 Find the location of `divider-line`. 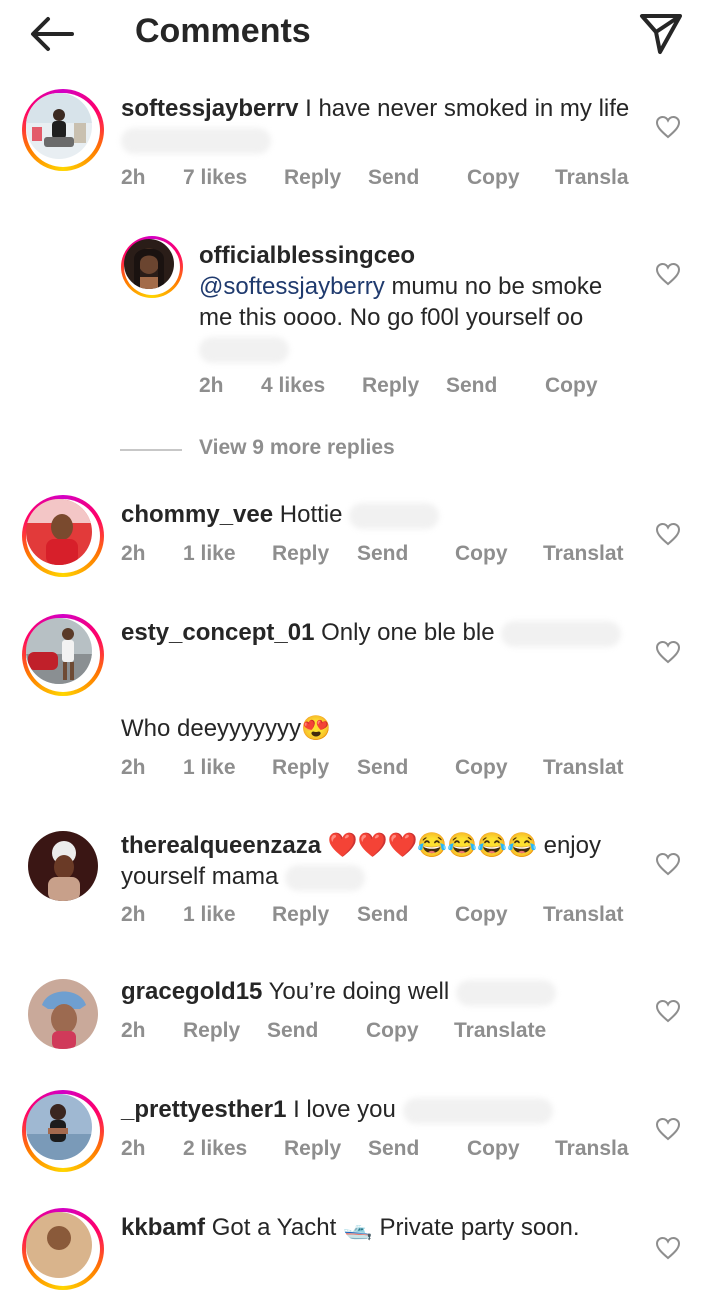

divider-line is located at coordinates (151, 450).